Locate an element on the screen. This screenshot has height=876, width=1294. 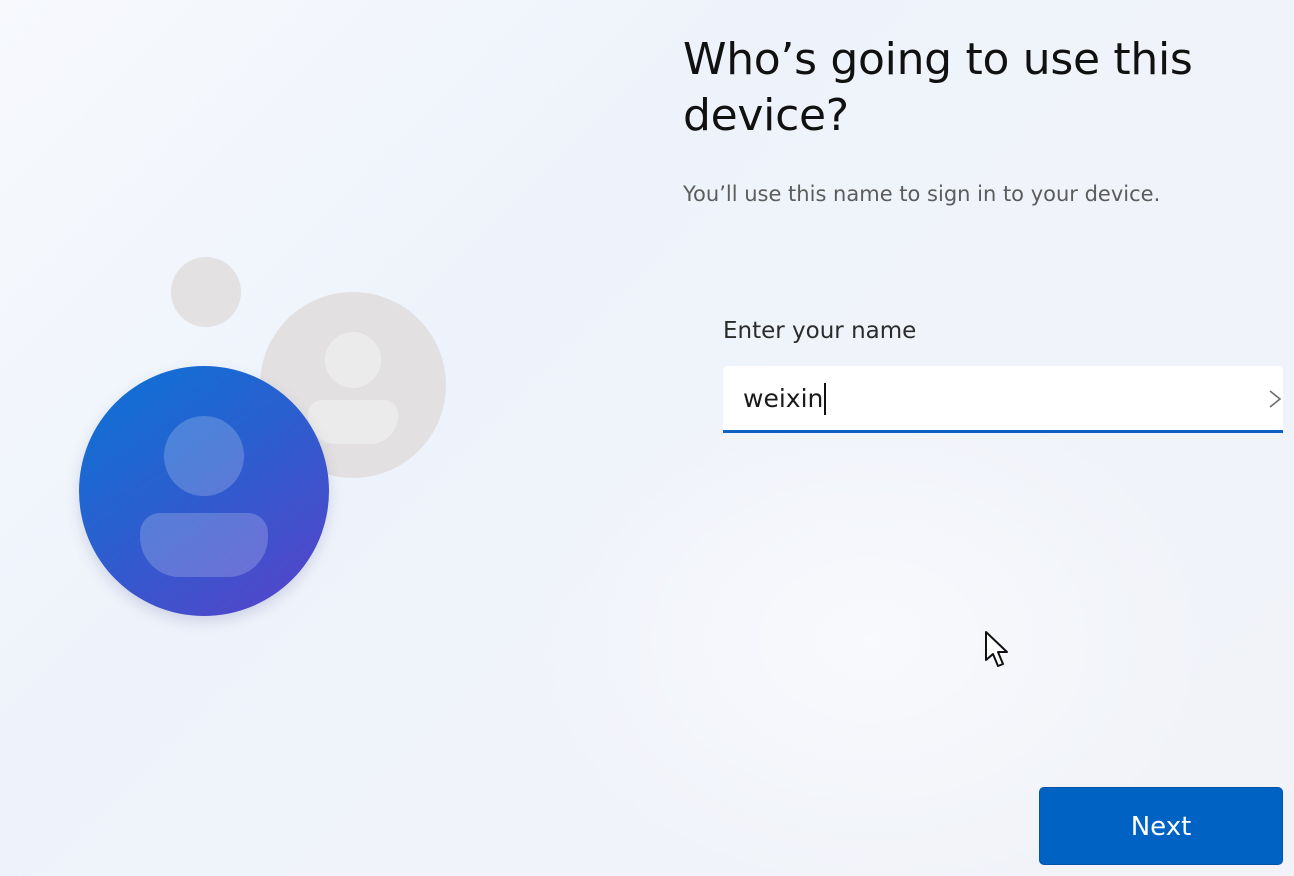
name-input: weixin is located at coordinates (993, 399).